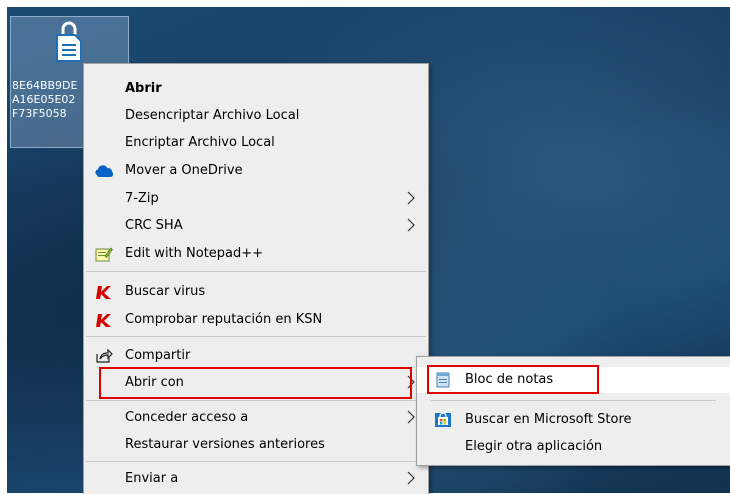 The height and width of the screenshot is (494, 730). I want to click on notepadpp-icon, so click(104, 254).